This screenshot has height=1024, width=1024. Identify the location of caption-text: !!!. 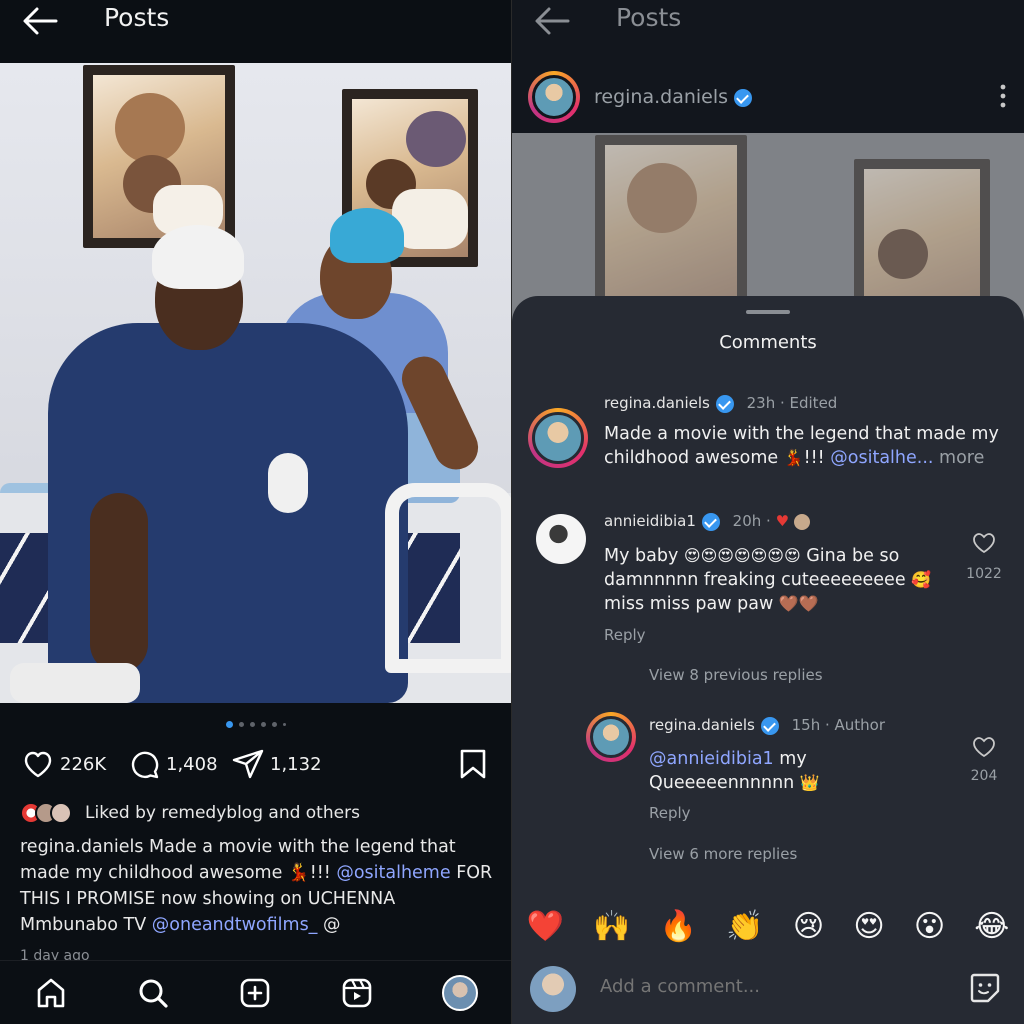
(323, 873).